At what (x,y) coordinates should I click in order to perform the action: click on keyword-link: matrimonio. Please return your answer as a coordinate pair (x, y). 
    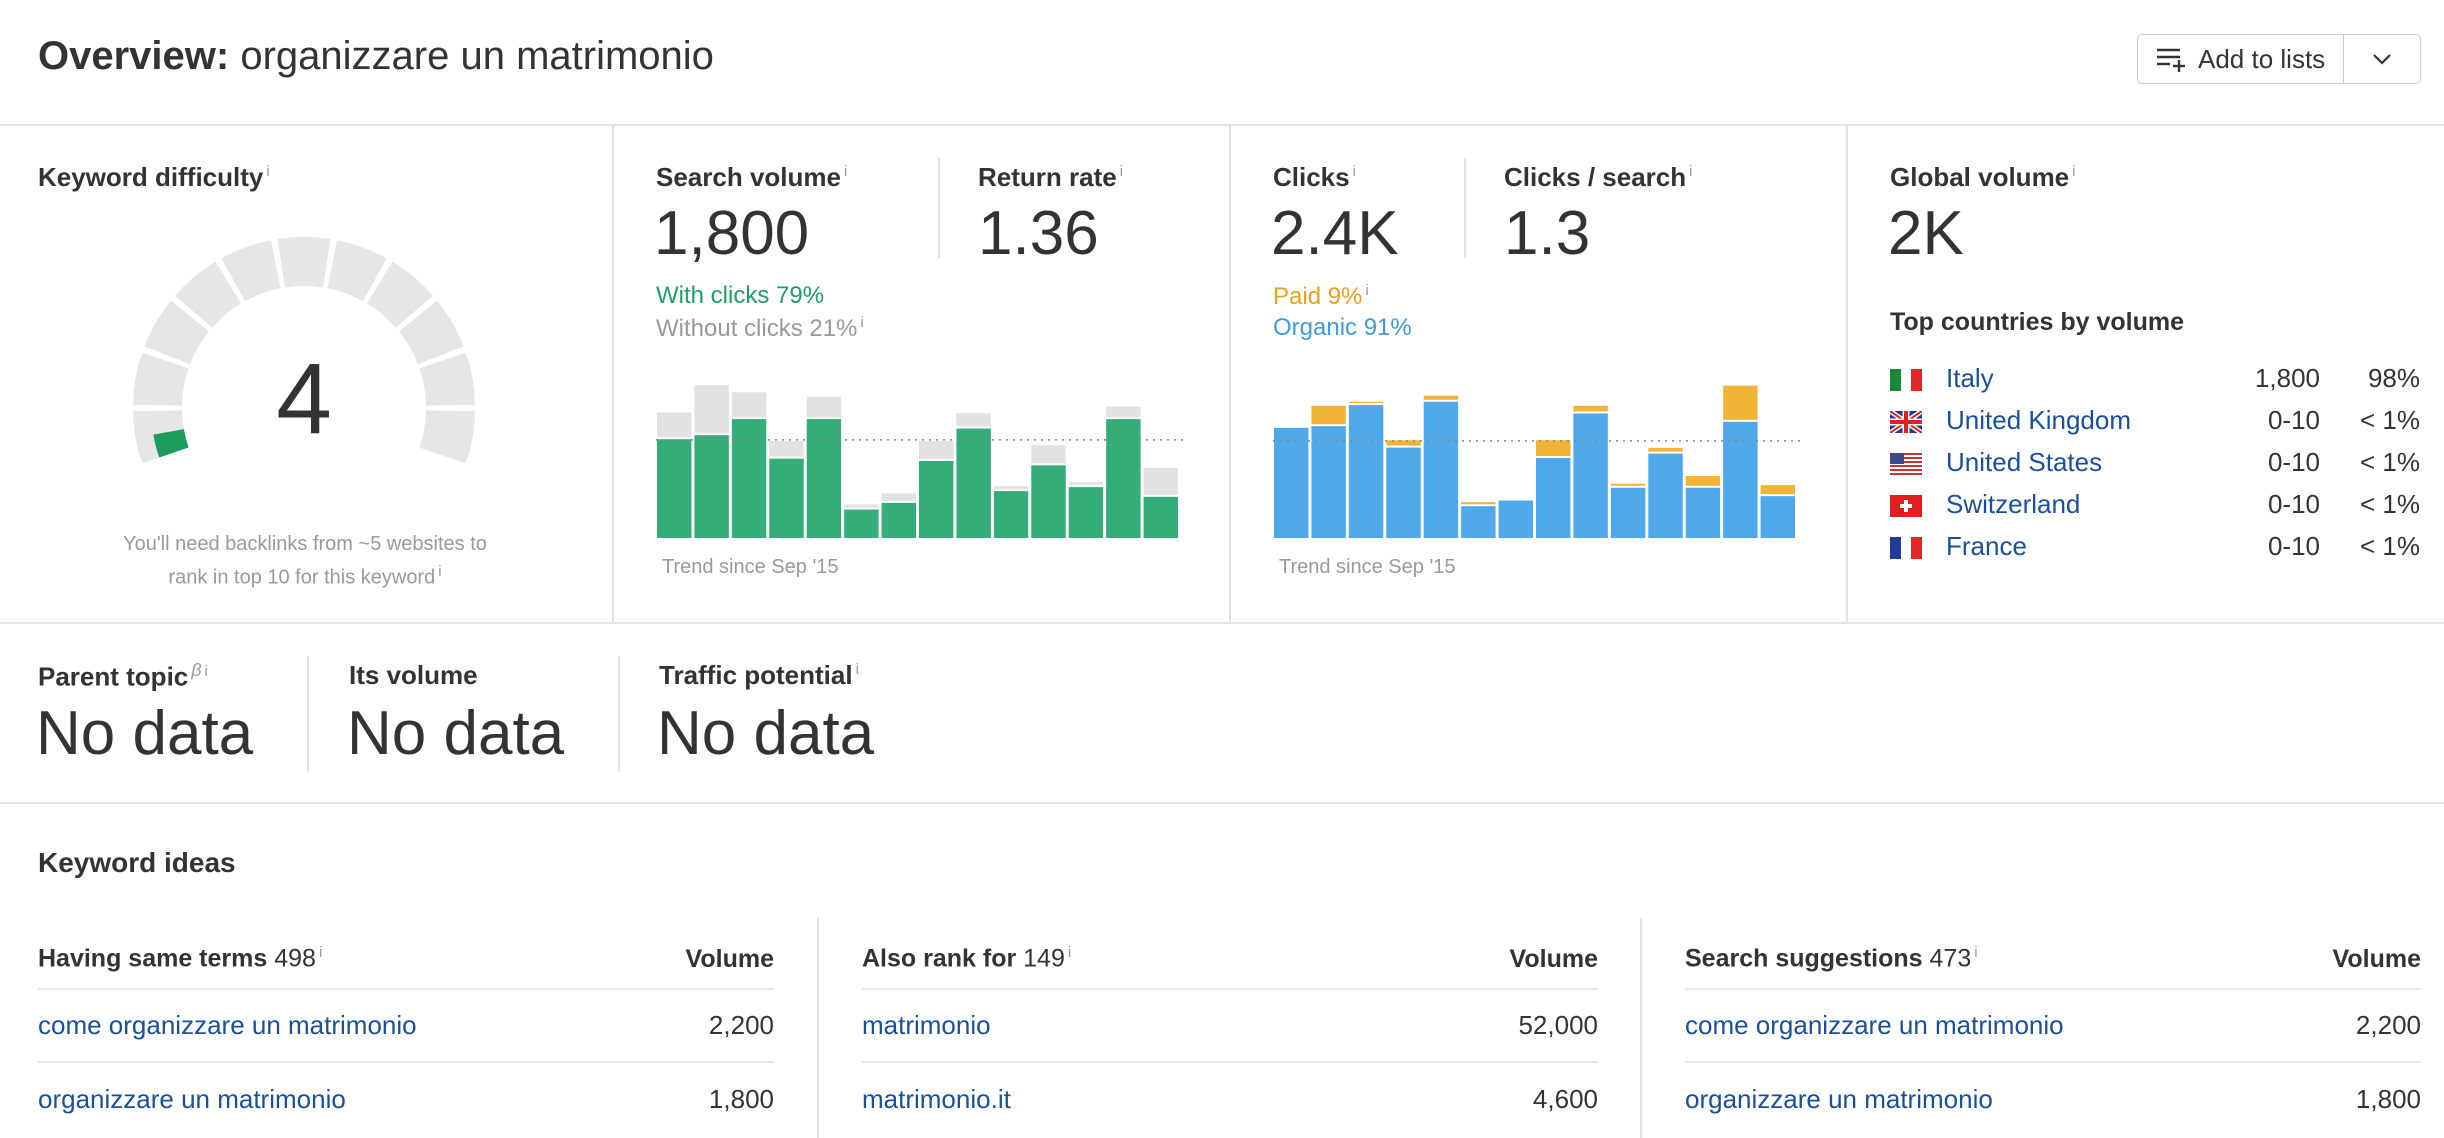
    Looking at the image, I should click on (926, 1025).